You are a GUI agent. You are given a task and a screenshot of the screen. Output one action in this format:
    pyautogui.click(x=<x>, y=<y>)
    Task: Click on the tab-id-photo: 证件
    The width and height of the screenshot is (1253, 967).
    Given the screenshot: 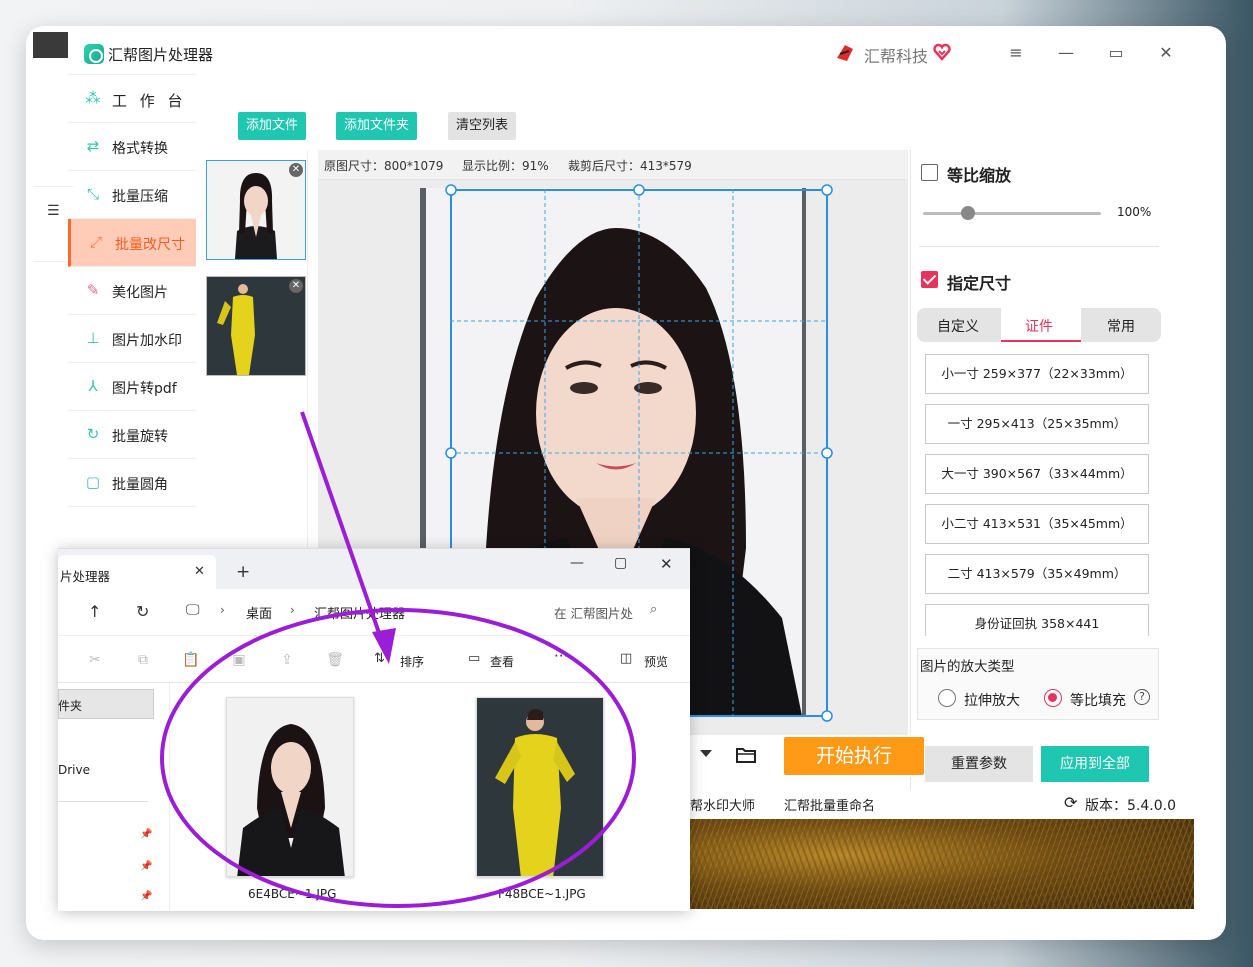 What is the action you would take?
    pyautogui.click(x=1039, y=326)
    